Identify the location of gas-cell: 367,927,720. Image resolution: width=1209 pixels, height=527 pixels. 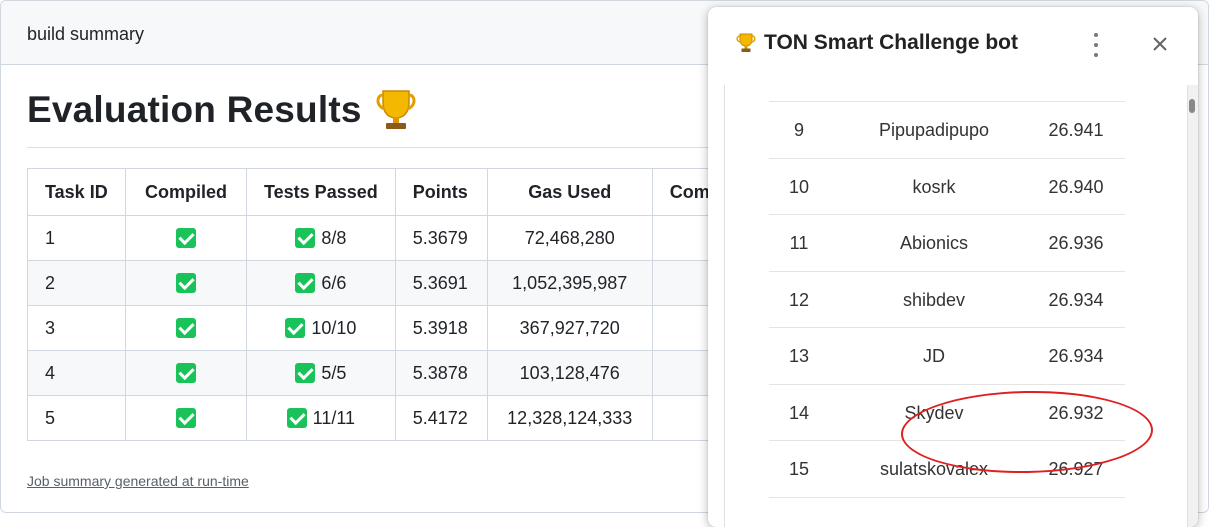
(569, 328).